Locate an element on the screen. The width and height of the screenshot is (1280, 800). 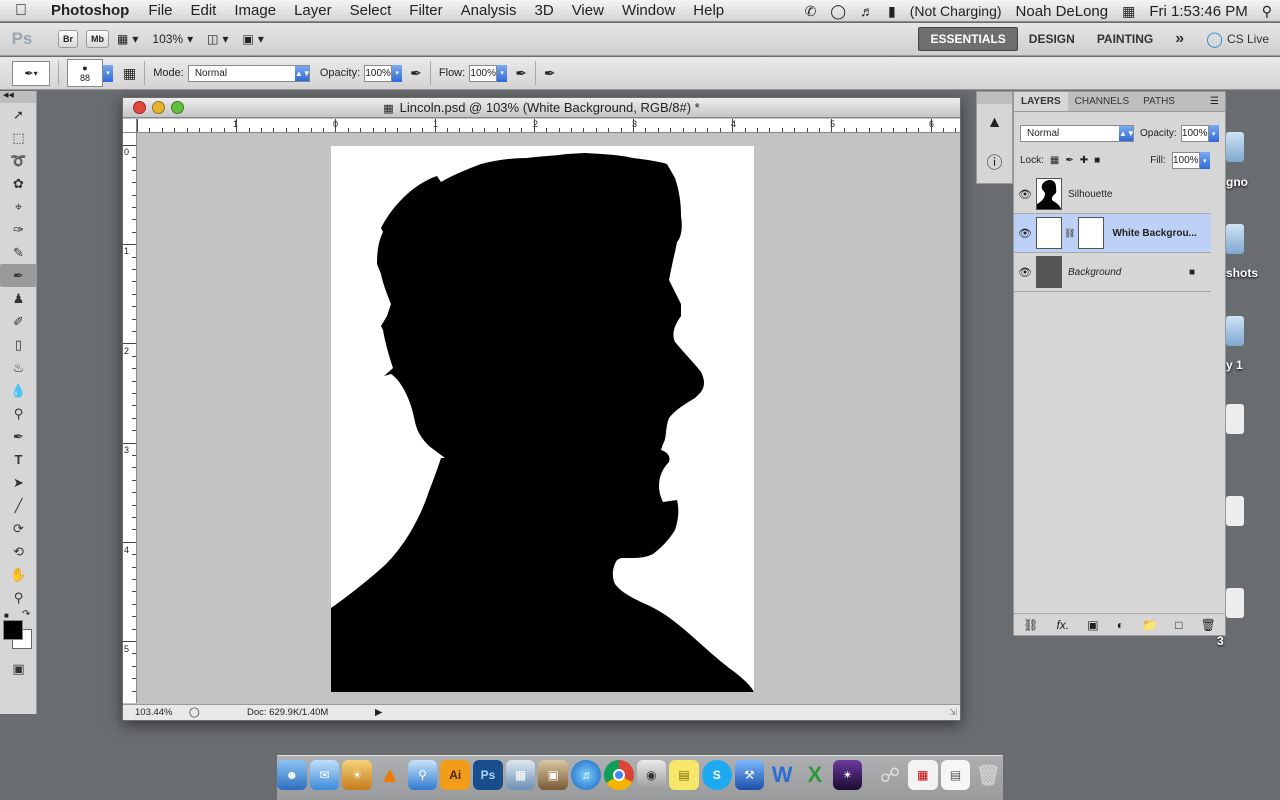
excel-icon: X is located at coordinates (815, 775).